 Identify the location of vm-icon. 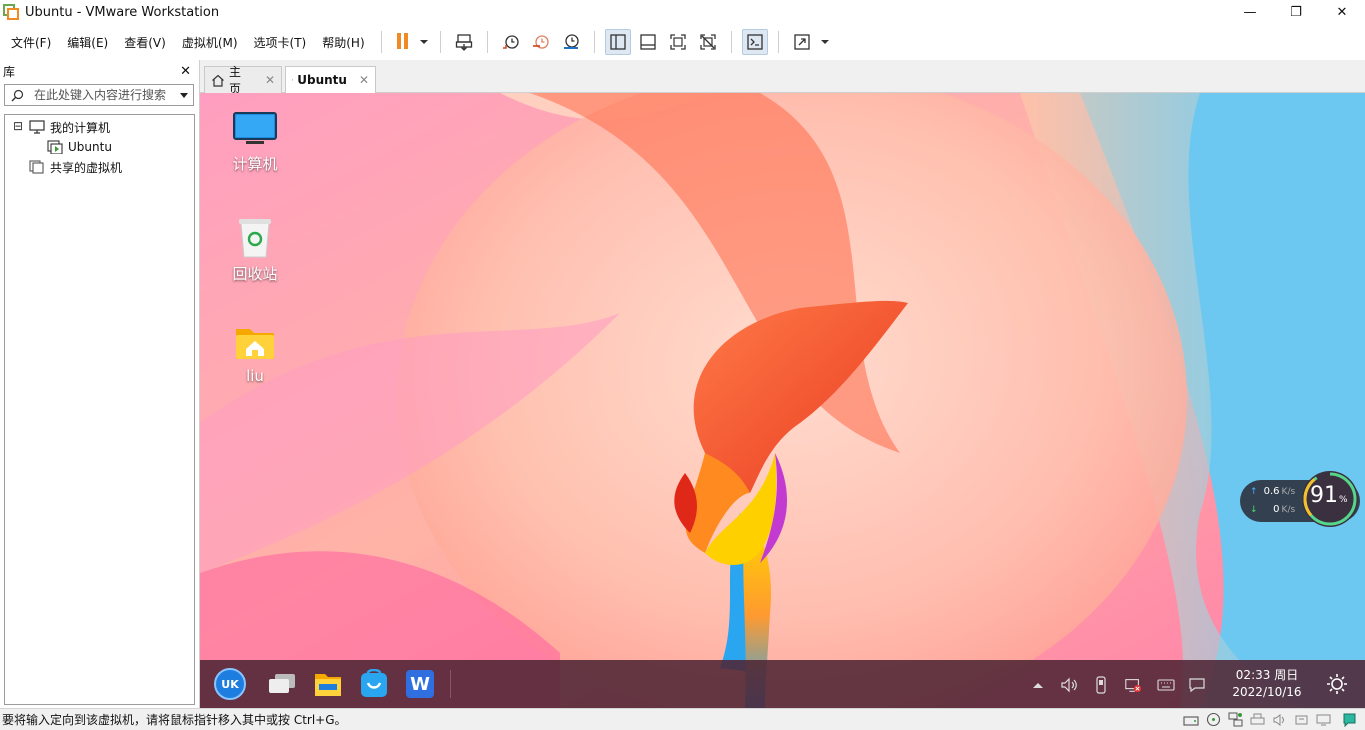
(55, 147).